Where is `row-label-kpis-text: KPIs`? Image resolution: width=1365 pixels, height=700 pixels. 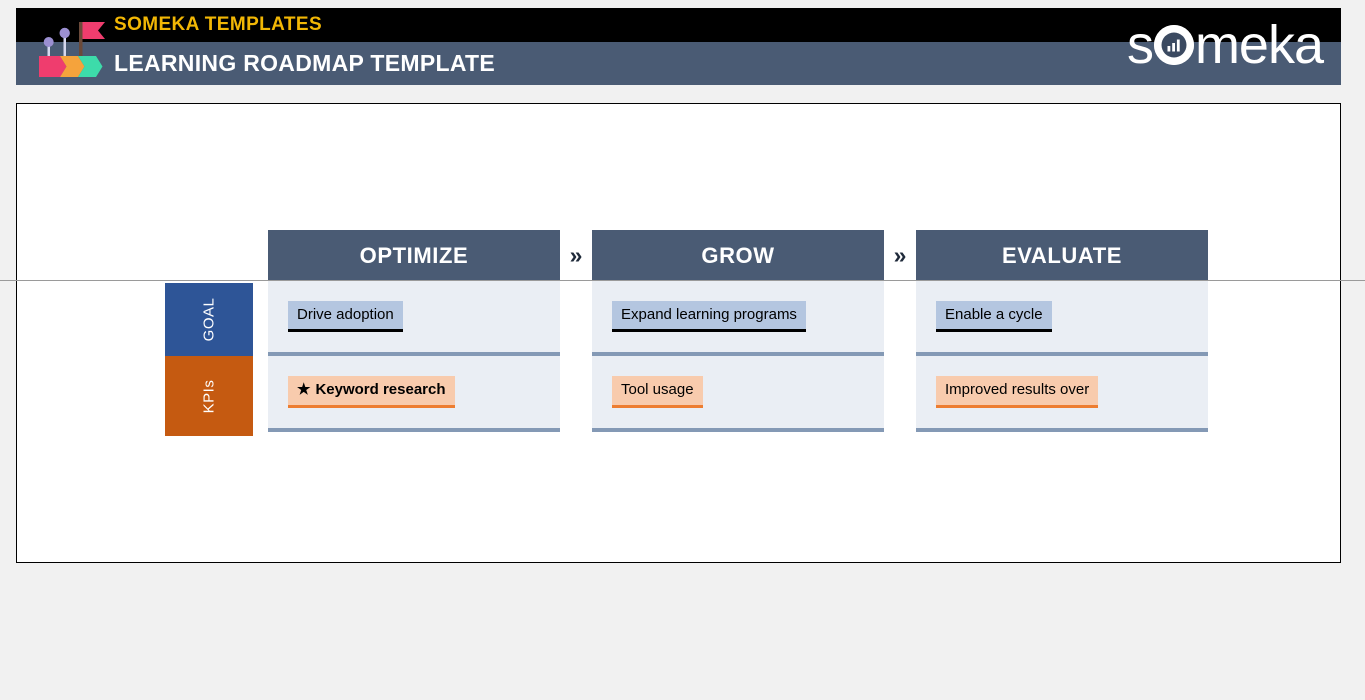 row-label-kpis-text: KPIs is located at coordinates (209, 396).